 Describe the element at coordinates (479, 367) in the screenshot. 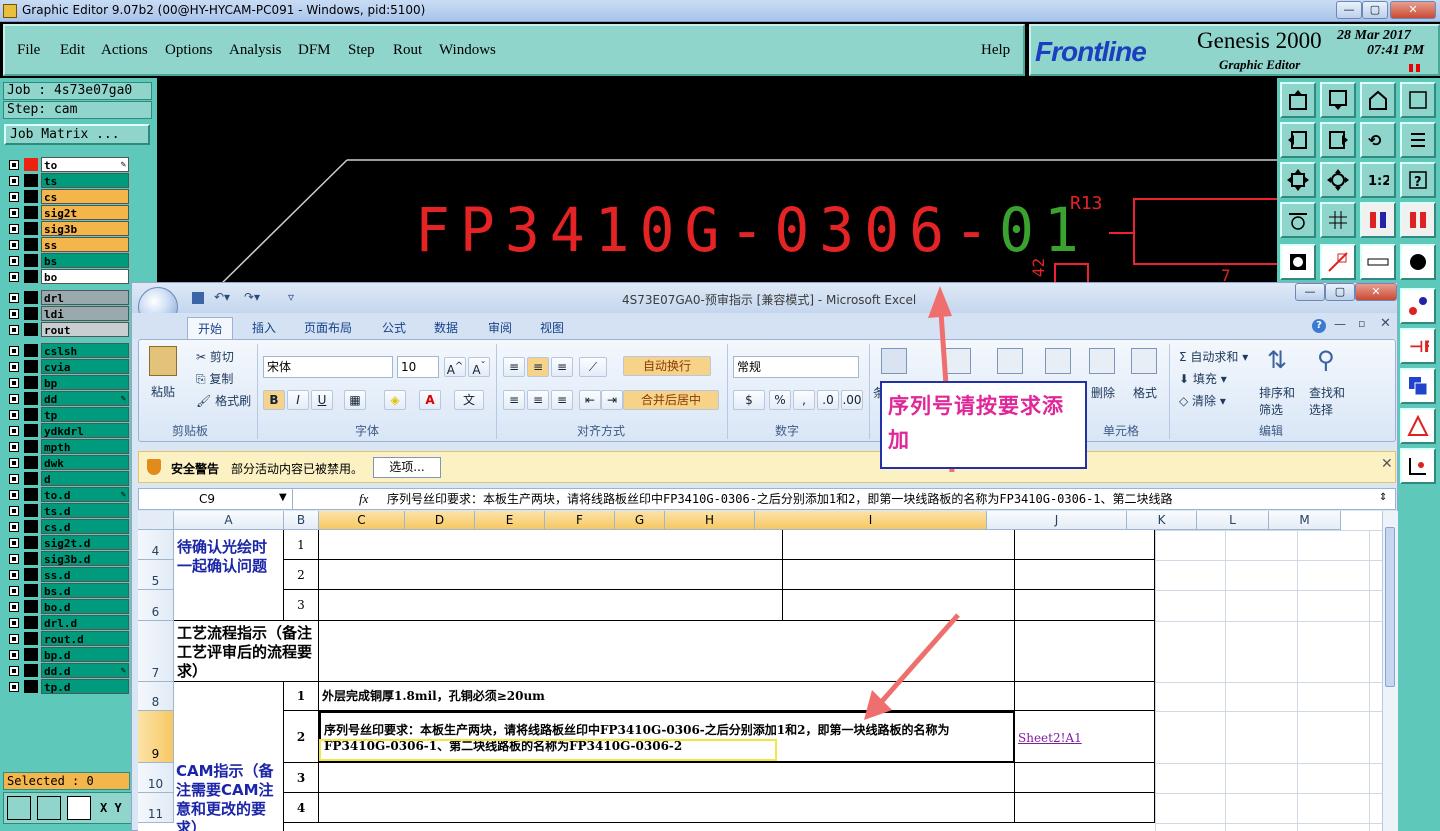

I see `shrink-font-button: Aˇ` at that location.